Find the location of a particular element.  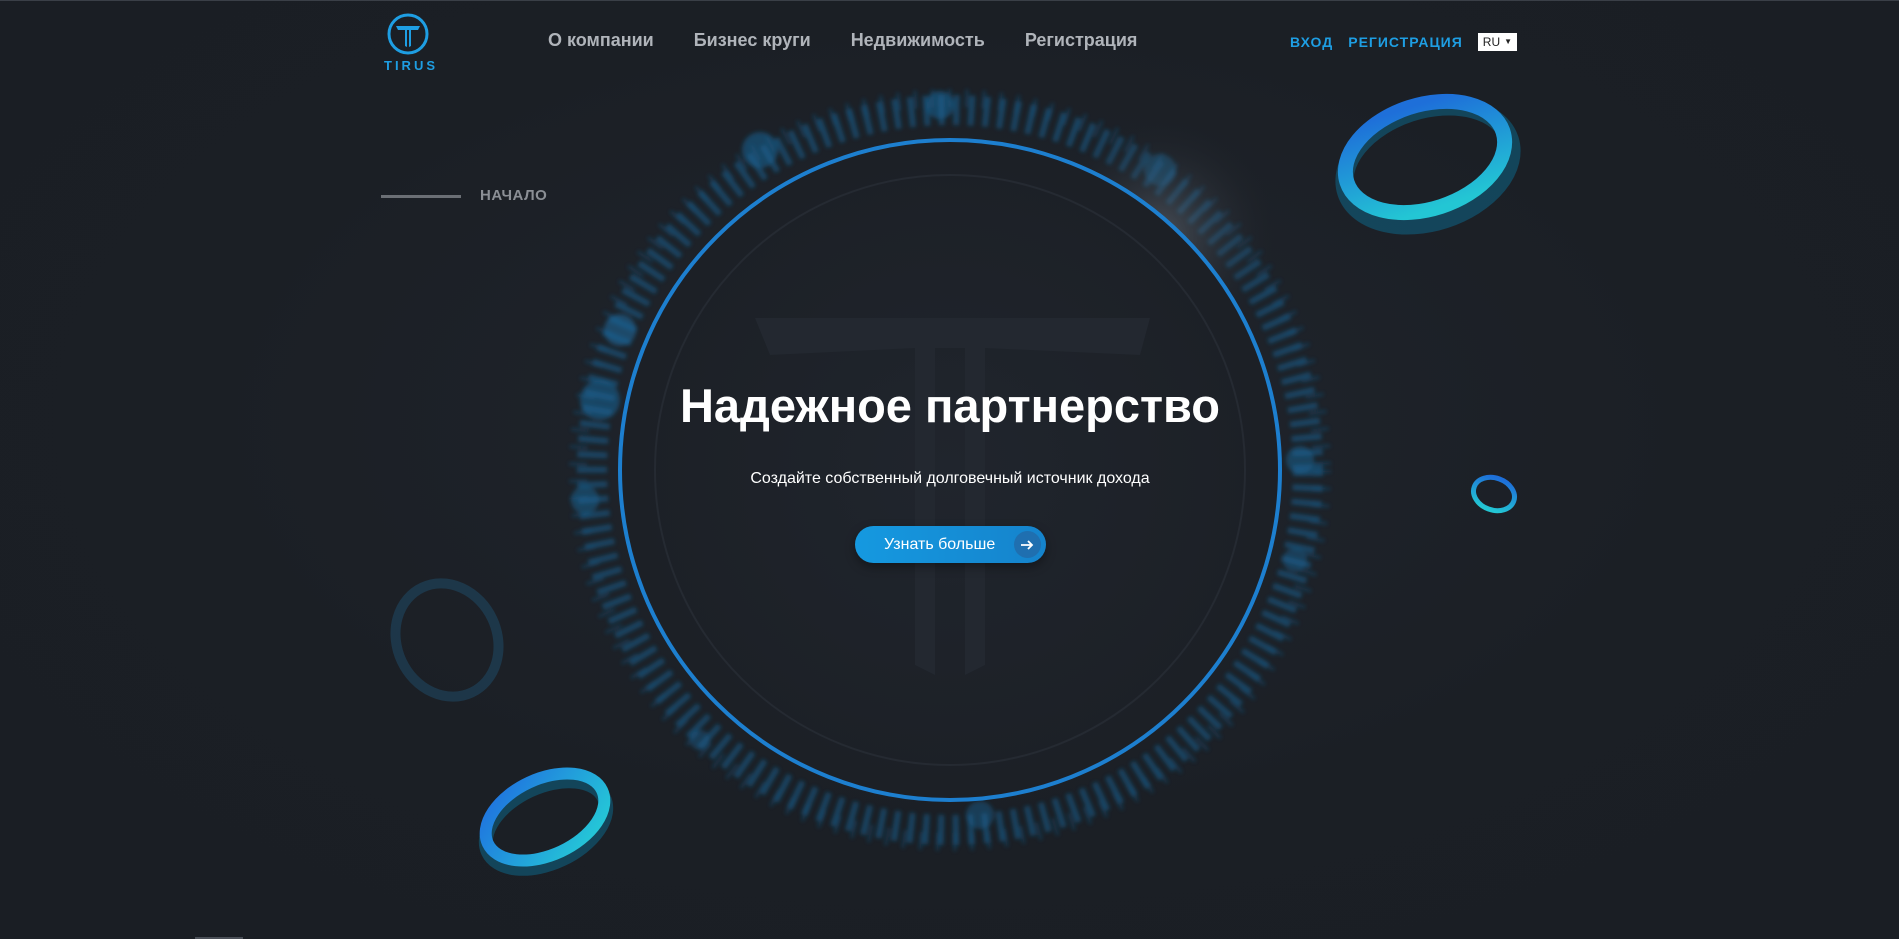

ring-small-right is located at coordinates (1494, 494).